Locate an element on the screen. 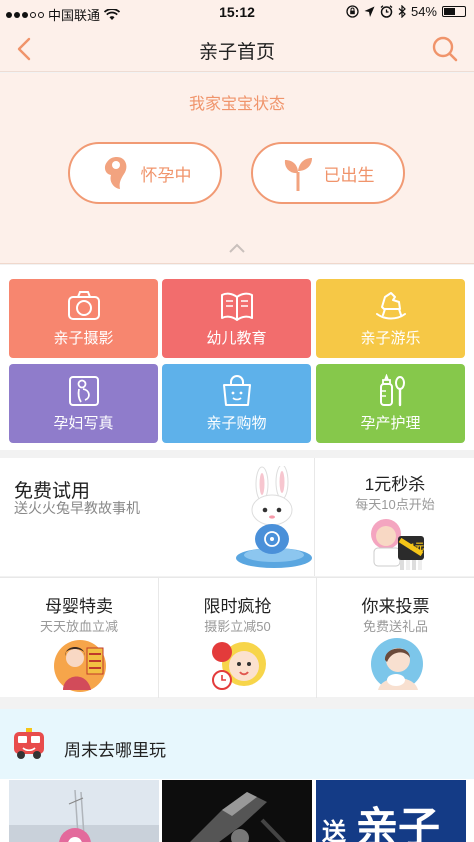  category-label: 亲子游乐 is located at coordinates (390, 338).